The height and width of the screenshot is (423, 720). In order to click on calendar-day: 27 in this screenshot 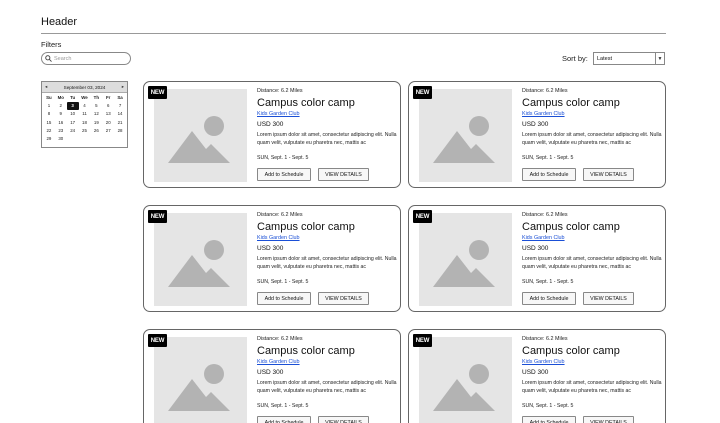, I will do `click(108, 131)`.